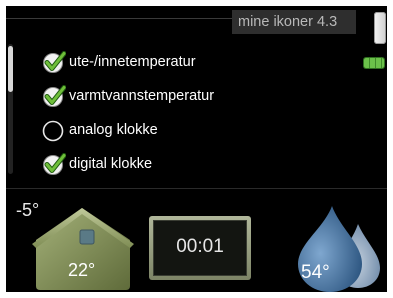  Describe the element at coordinates (82, 270) in the screenshot. I see `indoor-temperature: 22°` at that location.